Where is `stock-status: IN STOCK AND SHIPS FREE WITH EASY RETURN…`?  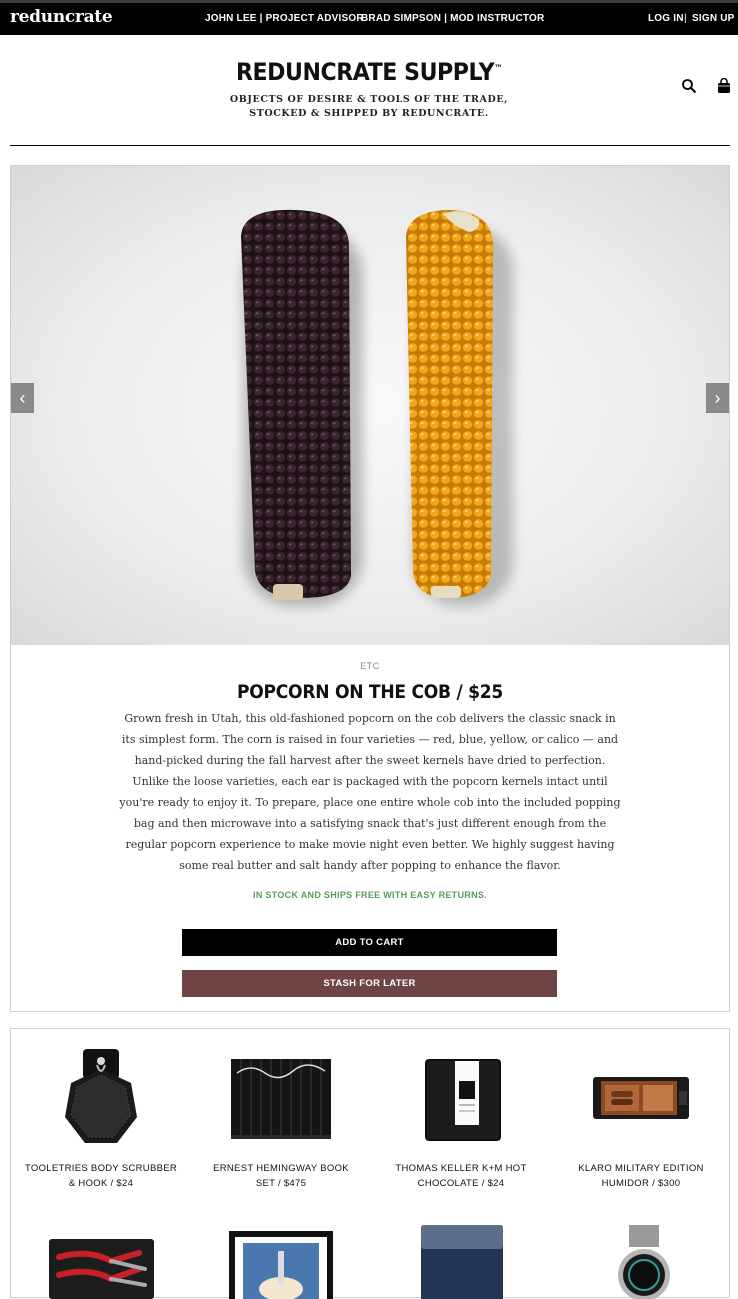 stock-status: IN STOCK AND SHIPS FREE WITH EASY RETURN… is located at coordinates (370, 895).